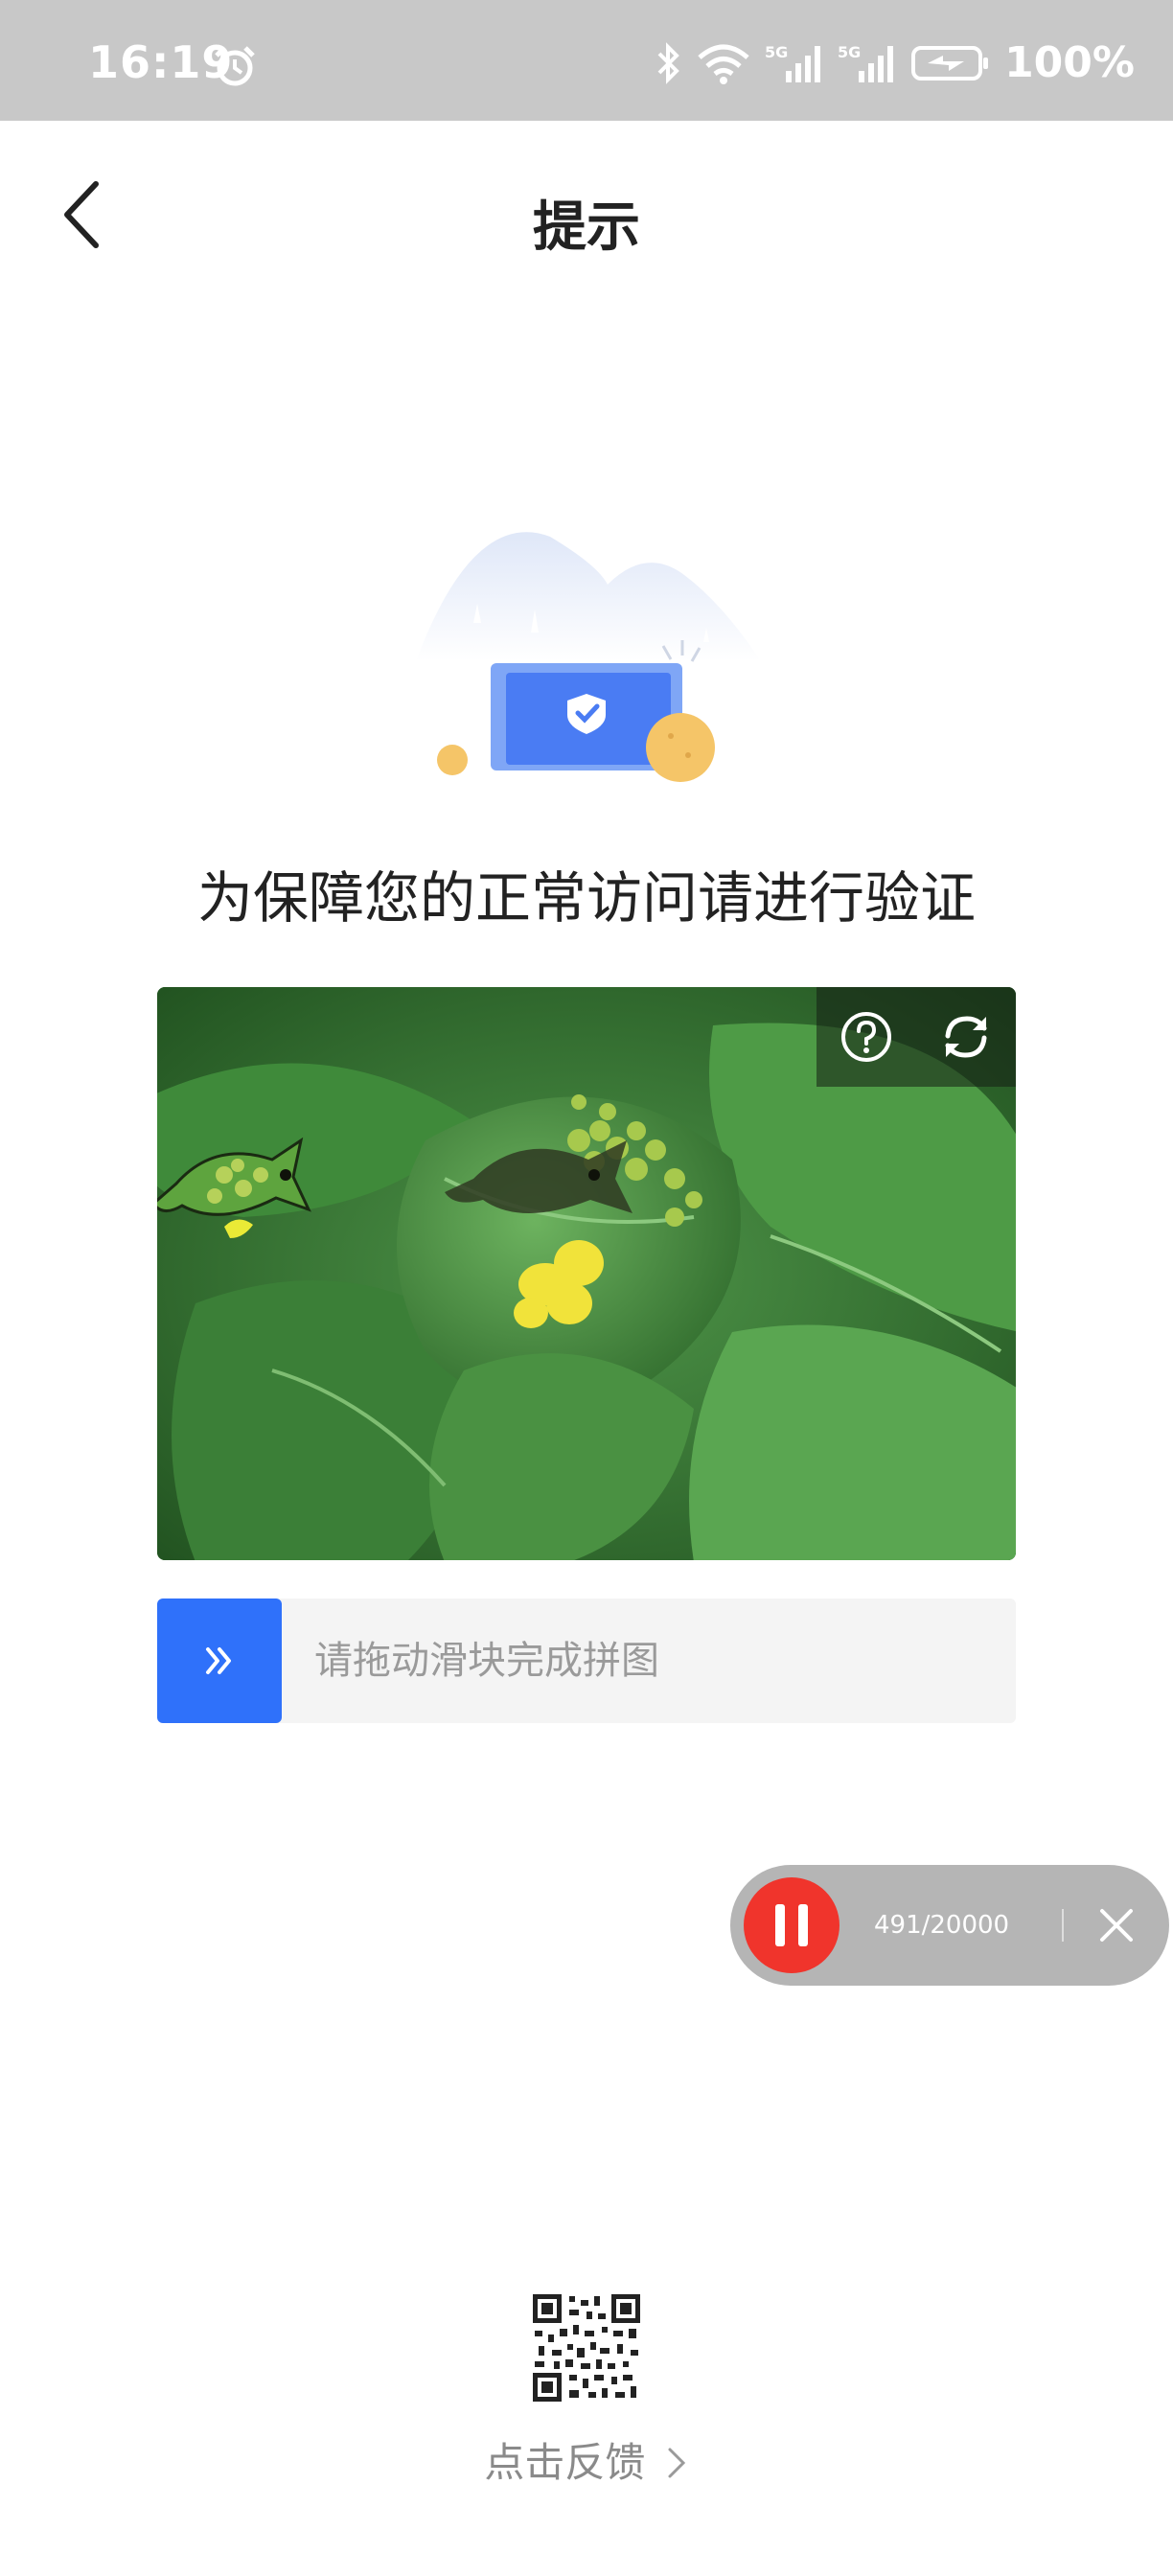 The height and width of the screenshot is (2576, 1173). Describe the element at coordinates (586, 60) in the screenshot. I see `status-bar: 16:19 5G 5G 100%` at that location.